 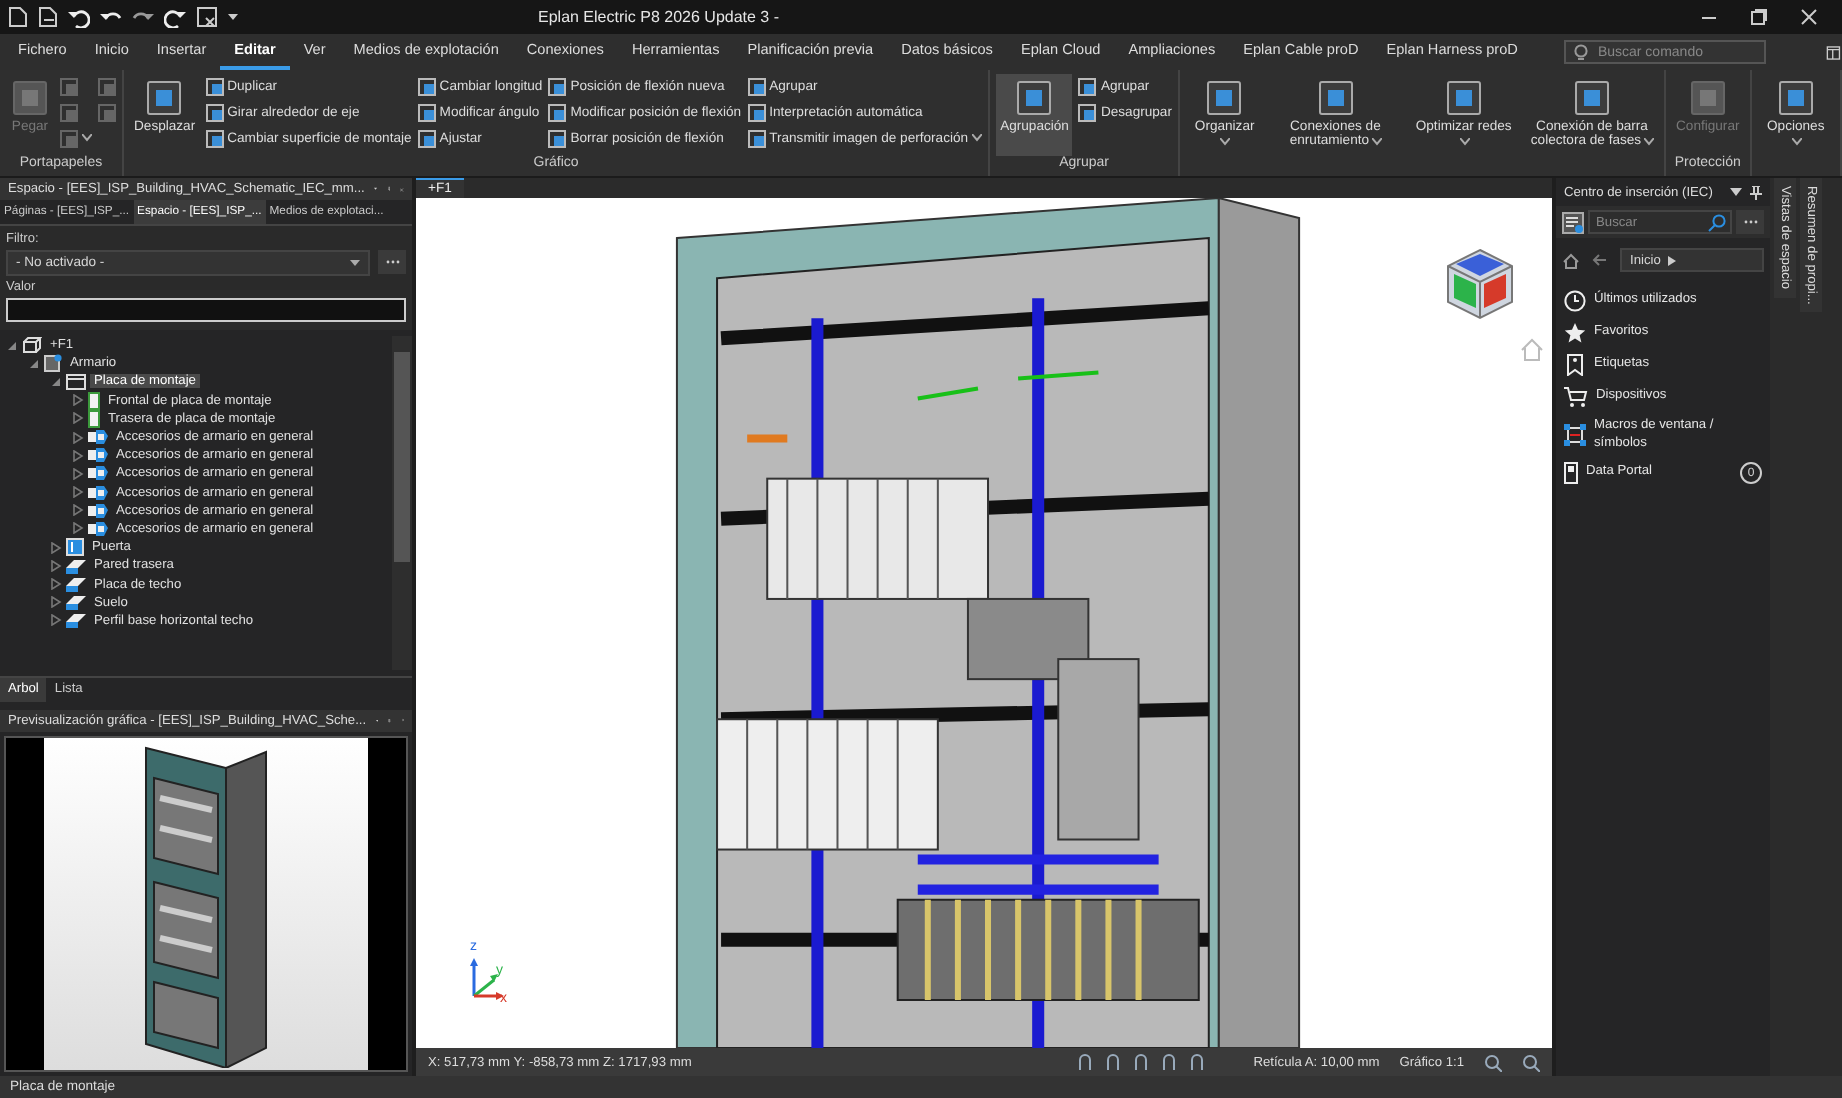 What do you see at coordinates (32, 345) in the screenshot?
I see `cube-icon` at bounding box center [32, 345].